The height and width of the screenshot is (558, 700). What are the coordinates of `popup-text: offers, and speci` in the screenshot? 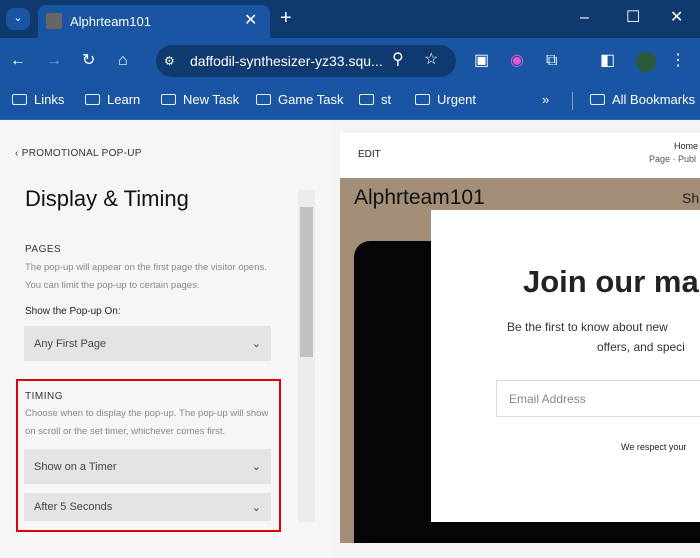 It's located at (641, 347).